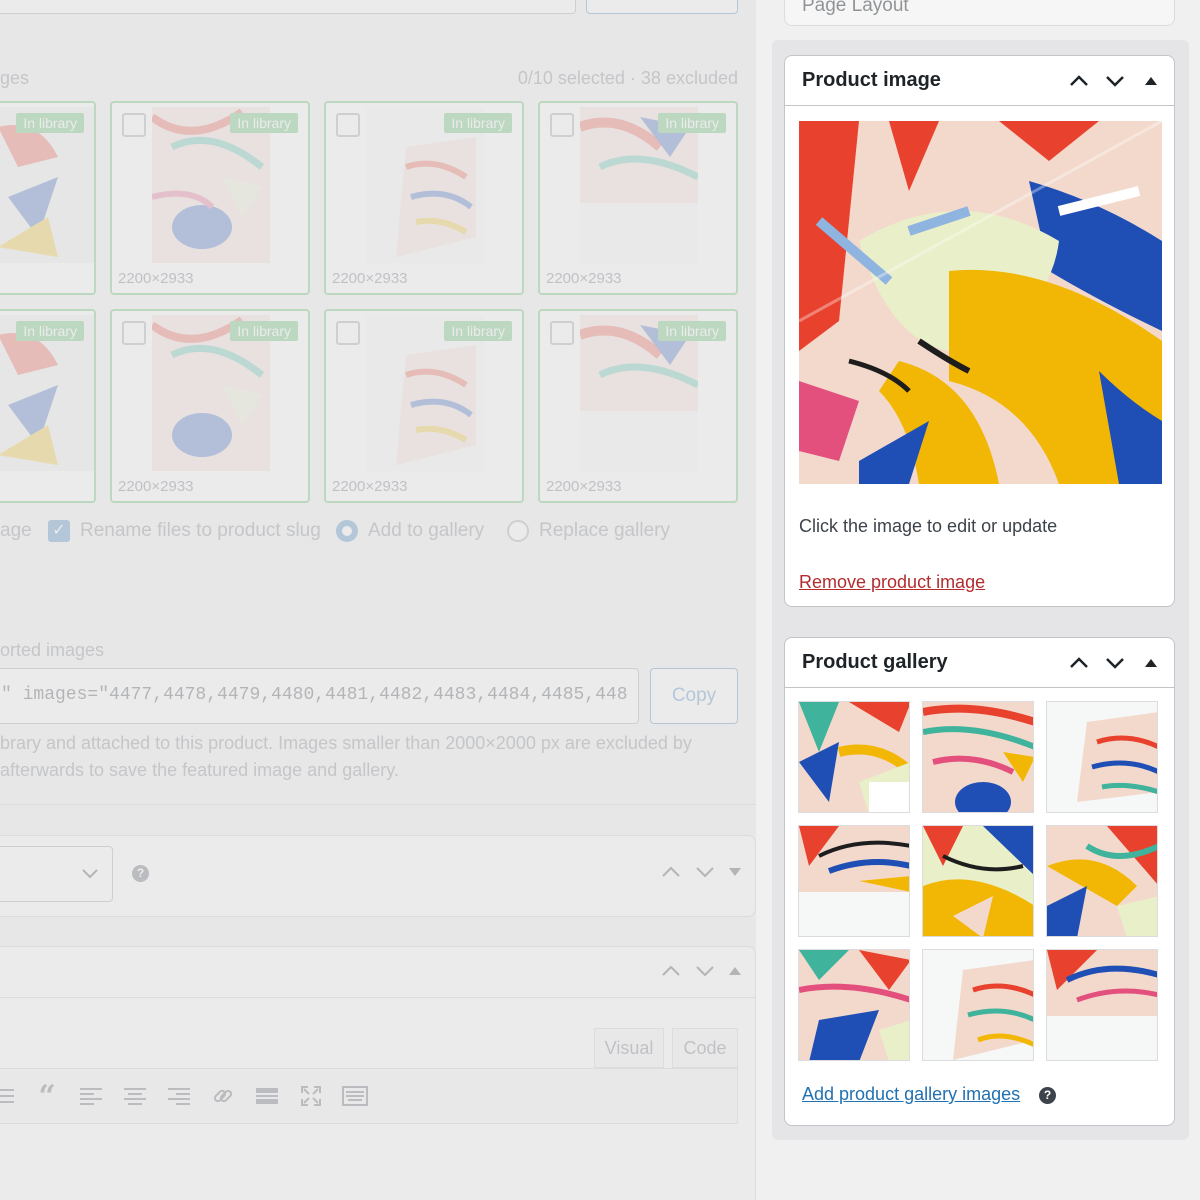 The width and height of the screenshot is (1200, 1200). Describe the element at coordinates (15, 78) in the screenshot. I see `images-section-label: ges` at that location.